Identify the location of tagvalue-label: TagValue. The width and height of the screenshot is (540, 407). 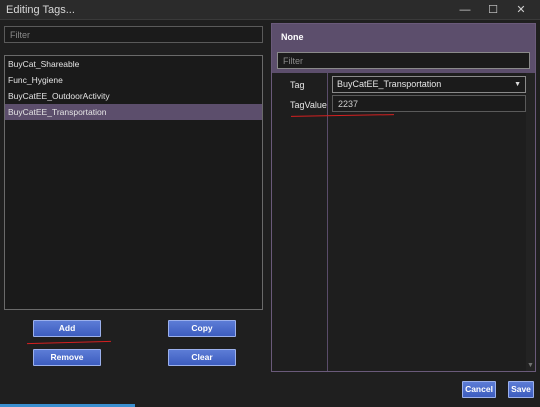
(308, 105).